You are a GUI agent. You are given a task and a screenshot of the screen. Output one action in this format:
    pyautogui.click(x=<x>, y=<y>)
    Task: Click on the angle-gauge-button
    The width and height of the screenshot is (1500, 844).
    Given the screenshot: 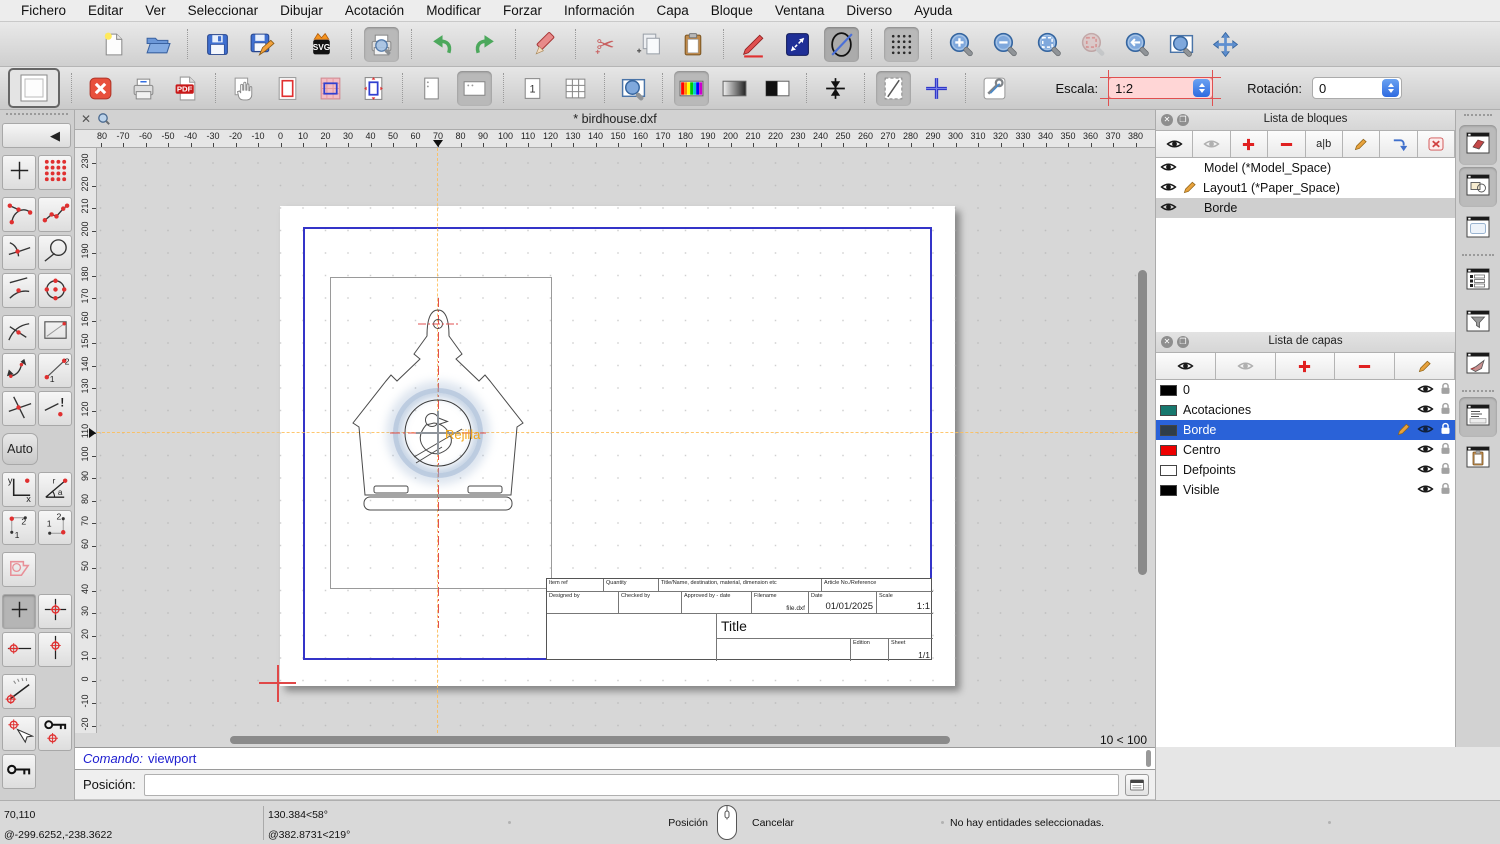 What is the action you would take?
    pyautogui.click(x=19, y=691)
    